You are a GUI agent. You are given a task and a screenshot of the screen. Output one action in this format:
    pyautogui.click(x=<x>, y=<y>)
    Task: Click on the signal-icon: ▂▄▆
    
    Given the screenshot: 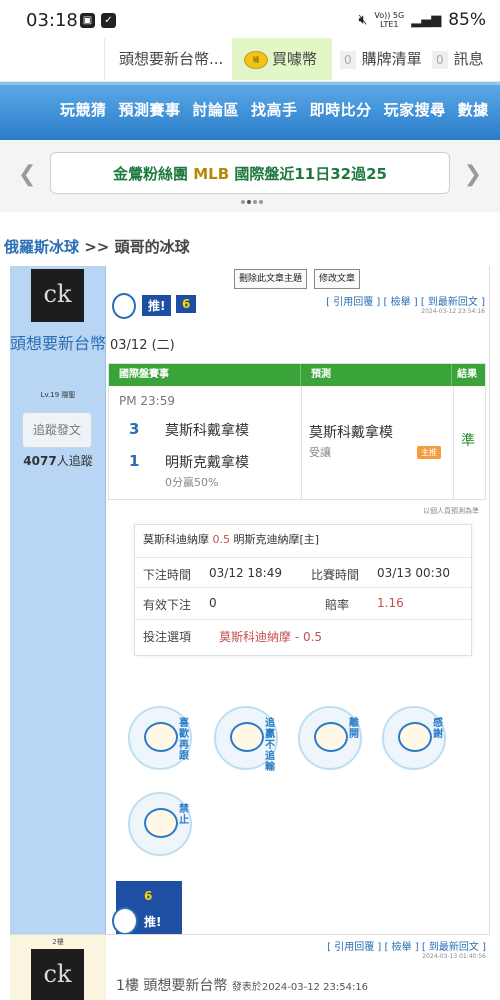 What is the action you would take?
    pyautogui.click(x=426, y=20)
    